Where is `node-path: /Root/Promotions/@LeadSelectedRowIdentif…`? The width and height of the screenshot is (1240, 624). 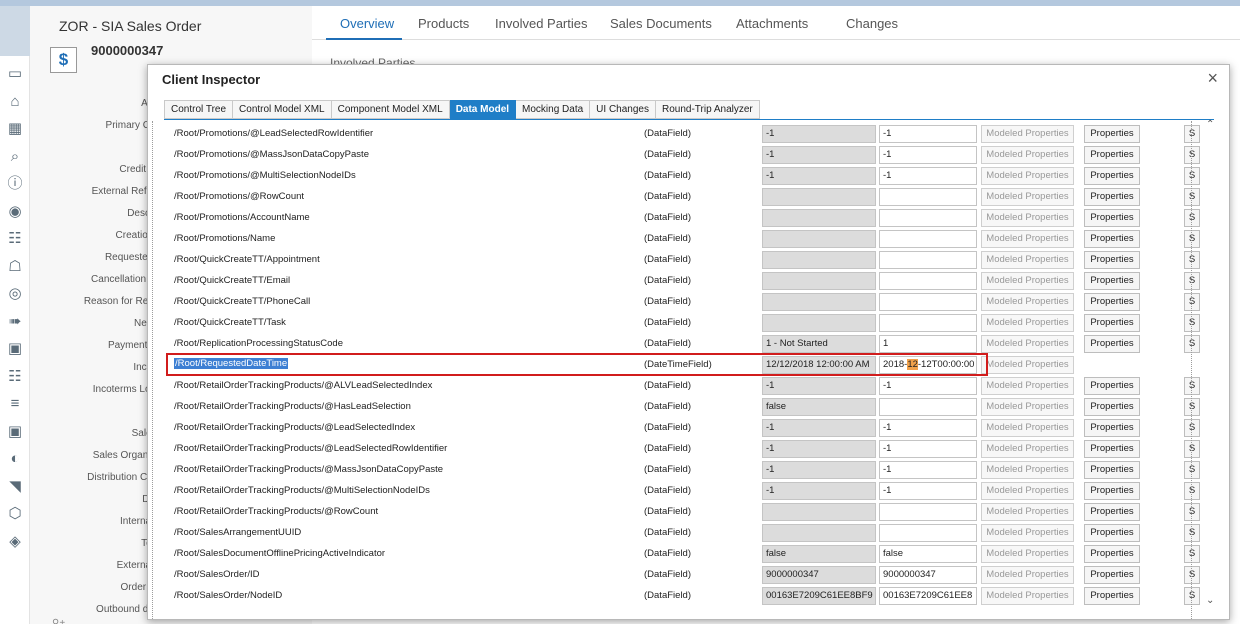 node-path: /Root/Promotions/@LeadSelectedRowIdentif… is located at coordinates (273, 133).